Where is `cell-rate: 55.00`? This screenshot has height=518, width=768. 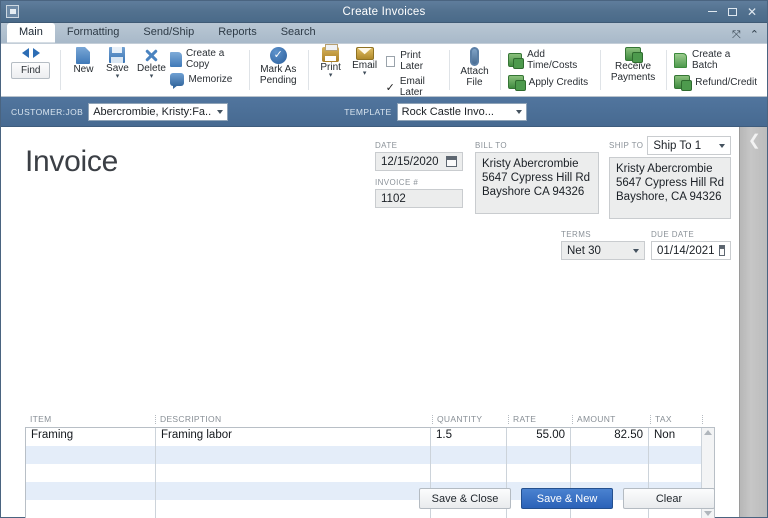
cell-rate: 55.00 is located at coordinates (539, 437).